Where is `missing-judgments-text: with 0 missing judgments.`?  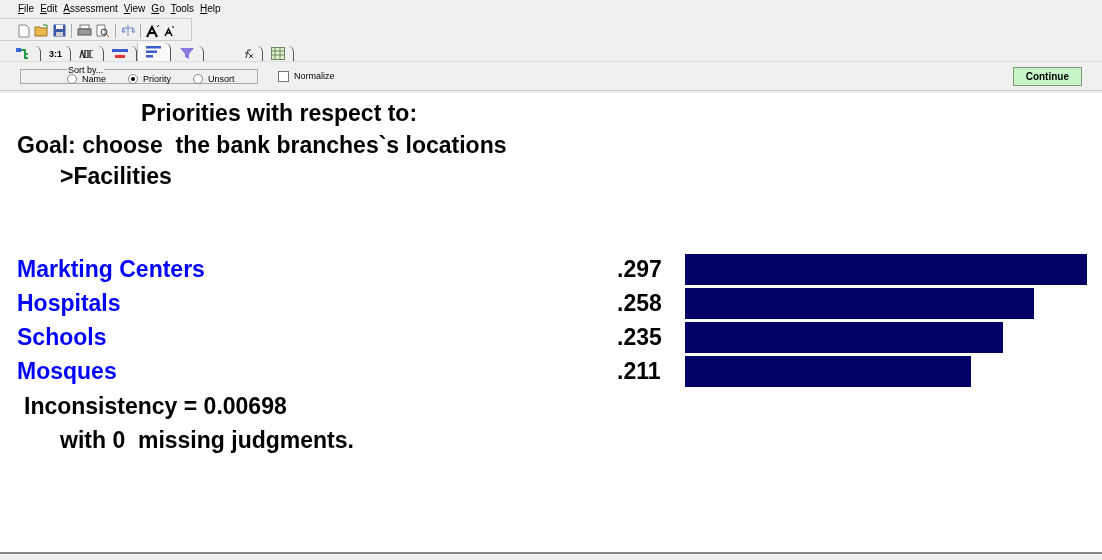 missing-judgments-text: with 0 missing judgments. is located at coordinates (207, 440).